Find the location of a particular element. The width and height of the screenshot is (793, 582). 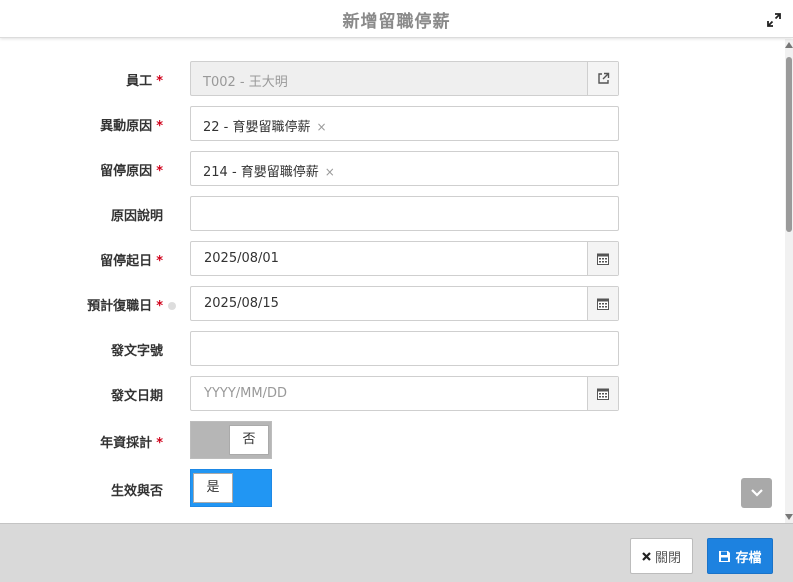

employee-field: T002 - 王大明 is located at coordinates (404, 78).